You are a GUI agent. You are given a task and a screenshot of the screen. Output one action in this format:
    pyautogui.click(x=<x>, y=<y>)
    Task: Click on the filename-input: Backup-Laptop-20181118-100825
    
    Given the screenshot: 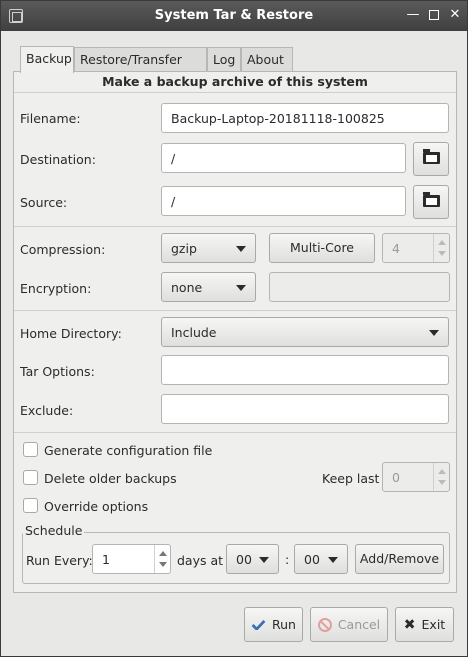 What is the action you would take?
    pyautogui.click(x=305, y=118)
    